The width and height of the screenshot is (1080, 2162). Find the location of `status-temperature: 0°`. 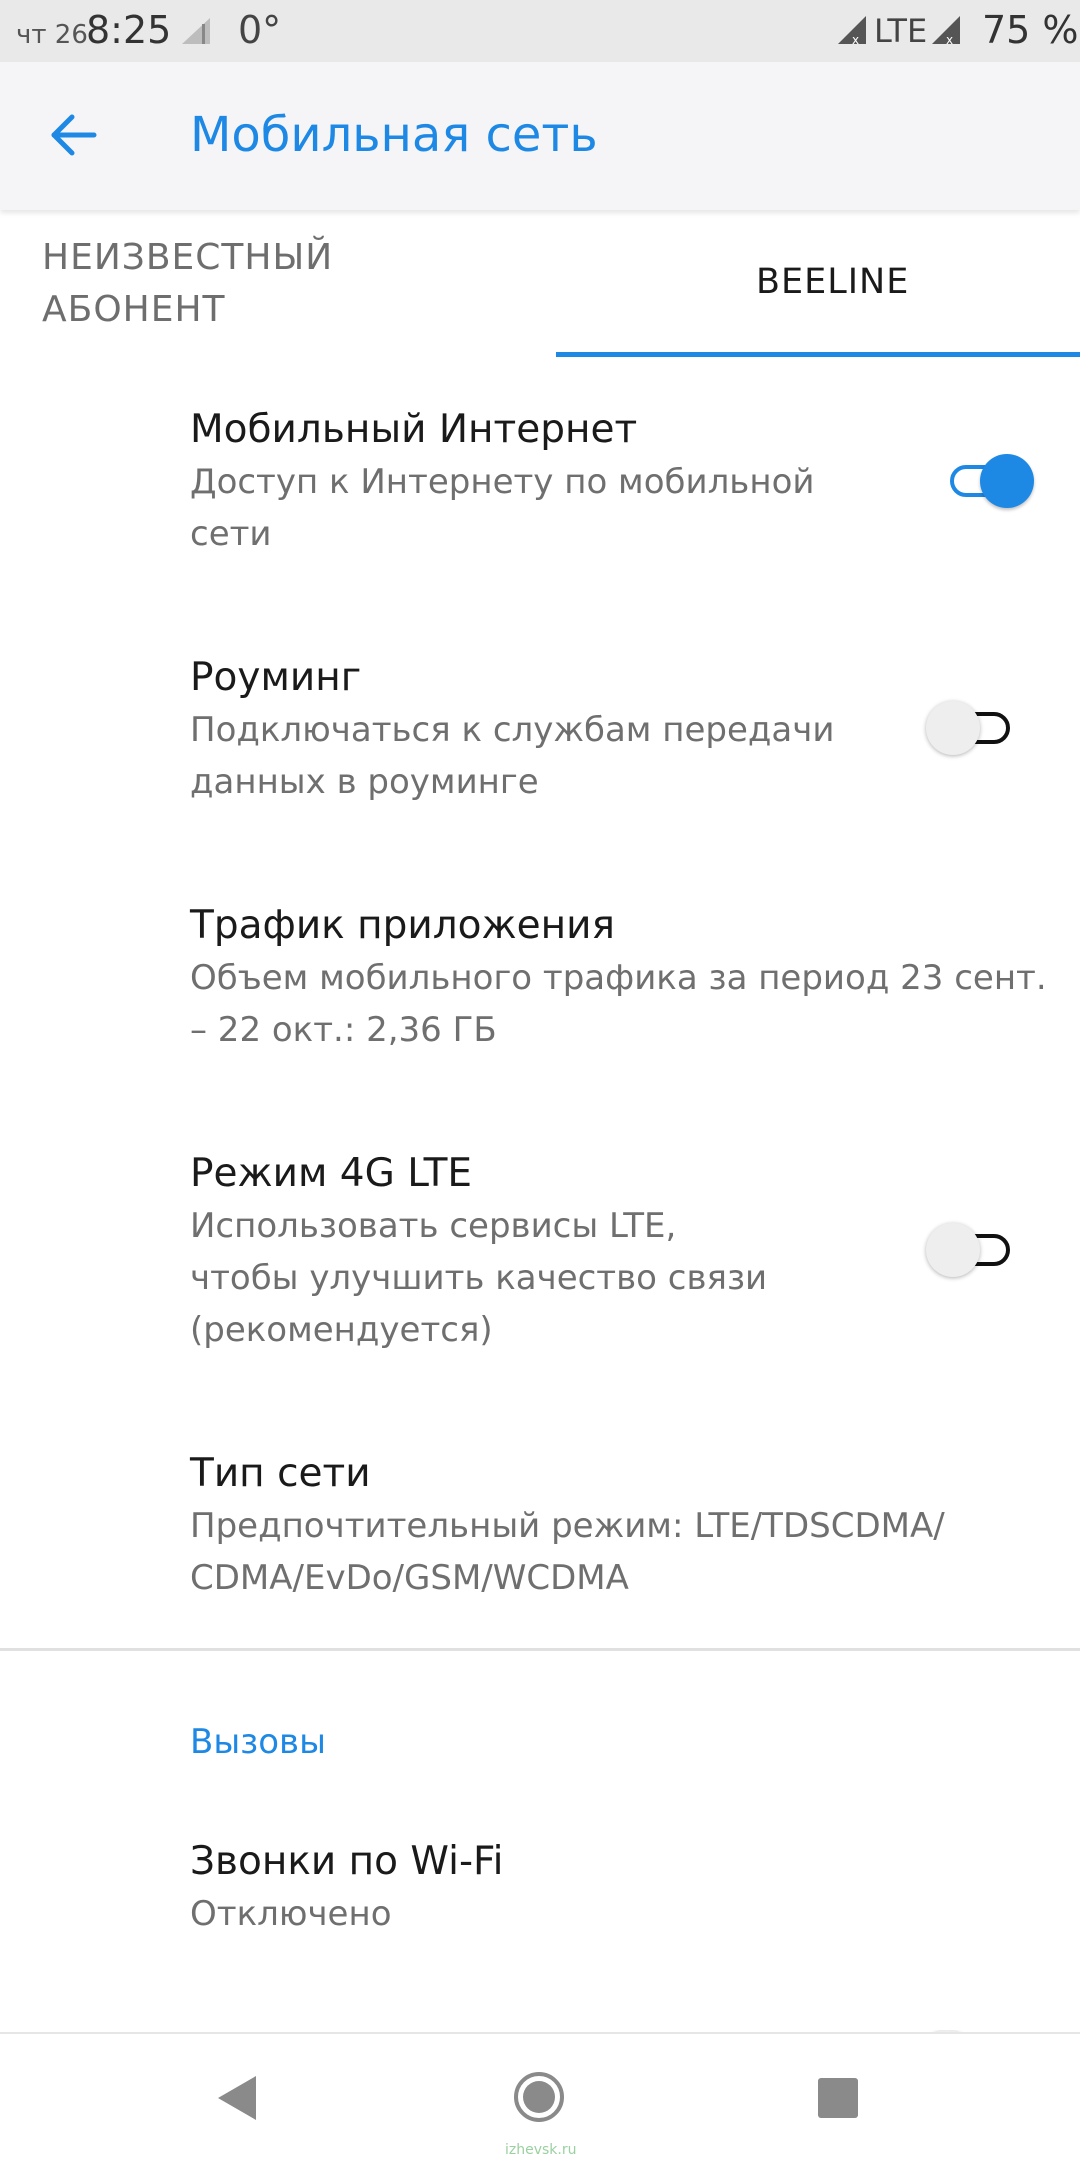

status-temperature: 0° is located at coordinates (260, 30).